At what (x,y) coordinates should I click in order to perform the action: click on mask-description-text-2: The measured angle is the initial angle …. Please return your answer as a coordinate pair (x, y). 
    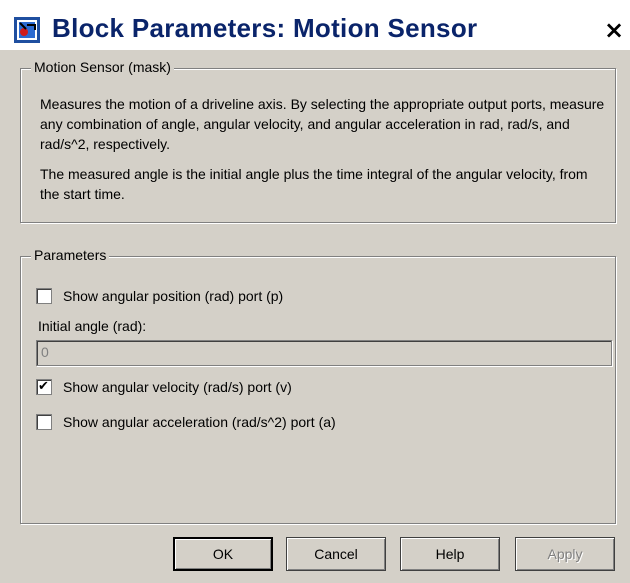
    Looking at the image, I should click on (314, 184).